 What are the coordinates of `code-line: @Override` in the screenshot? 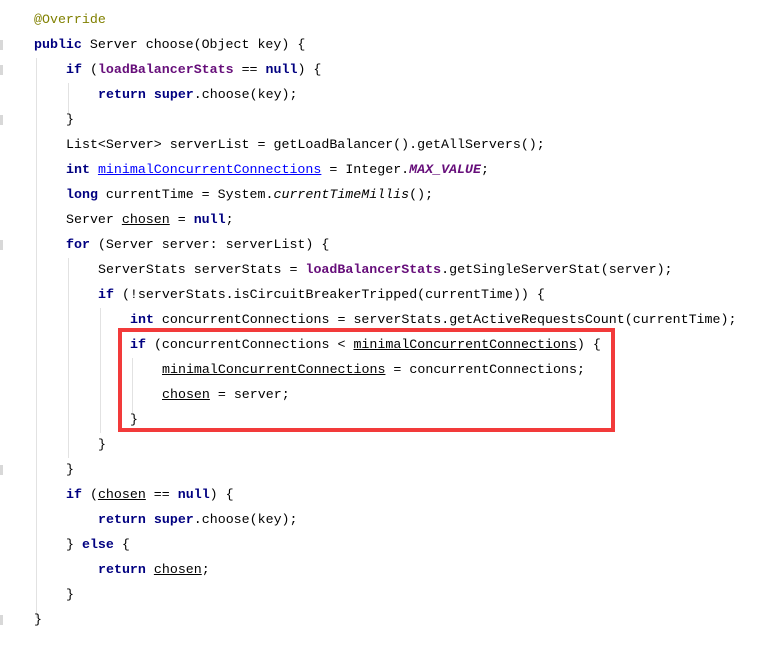 It's located at (385, 19).